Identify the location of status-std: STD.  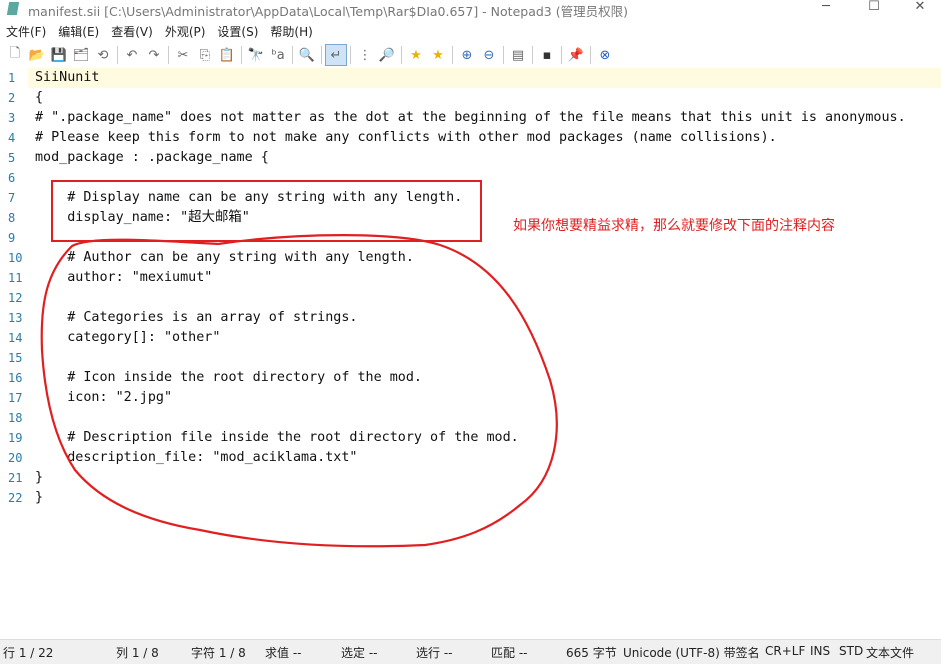
(851, 651).